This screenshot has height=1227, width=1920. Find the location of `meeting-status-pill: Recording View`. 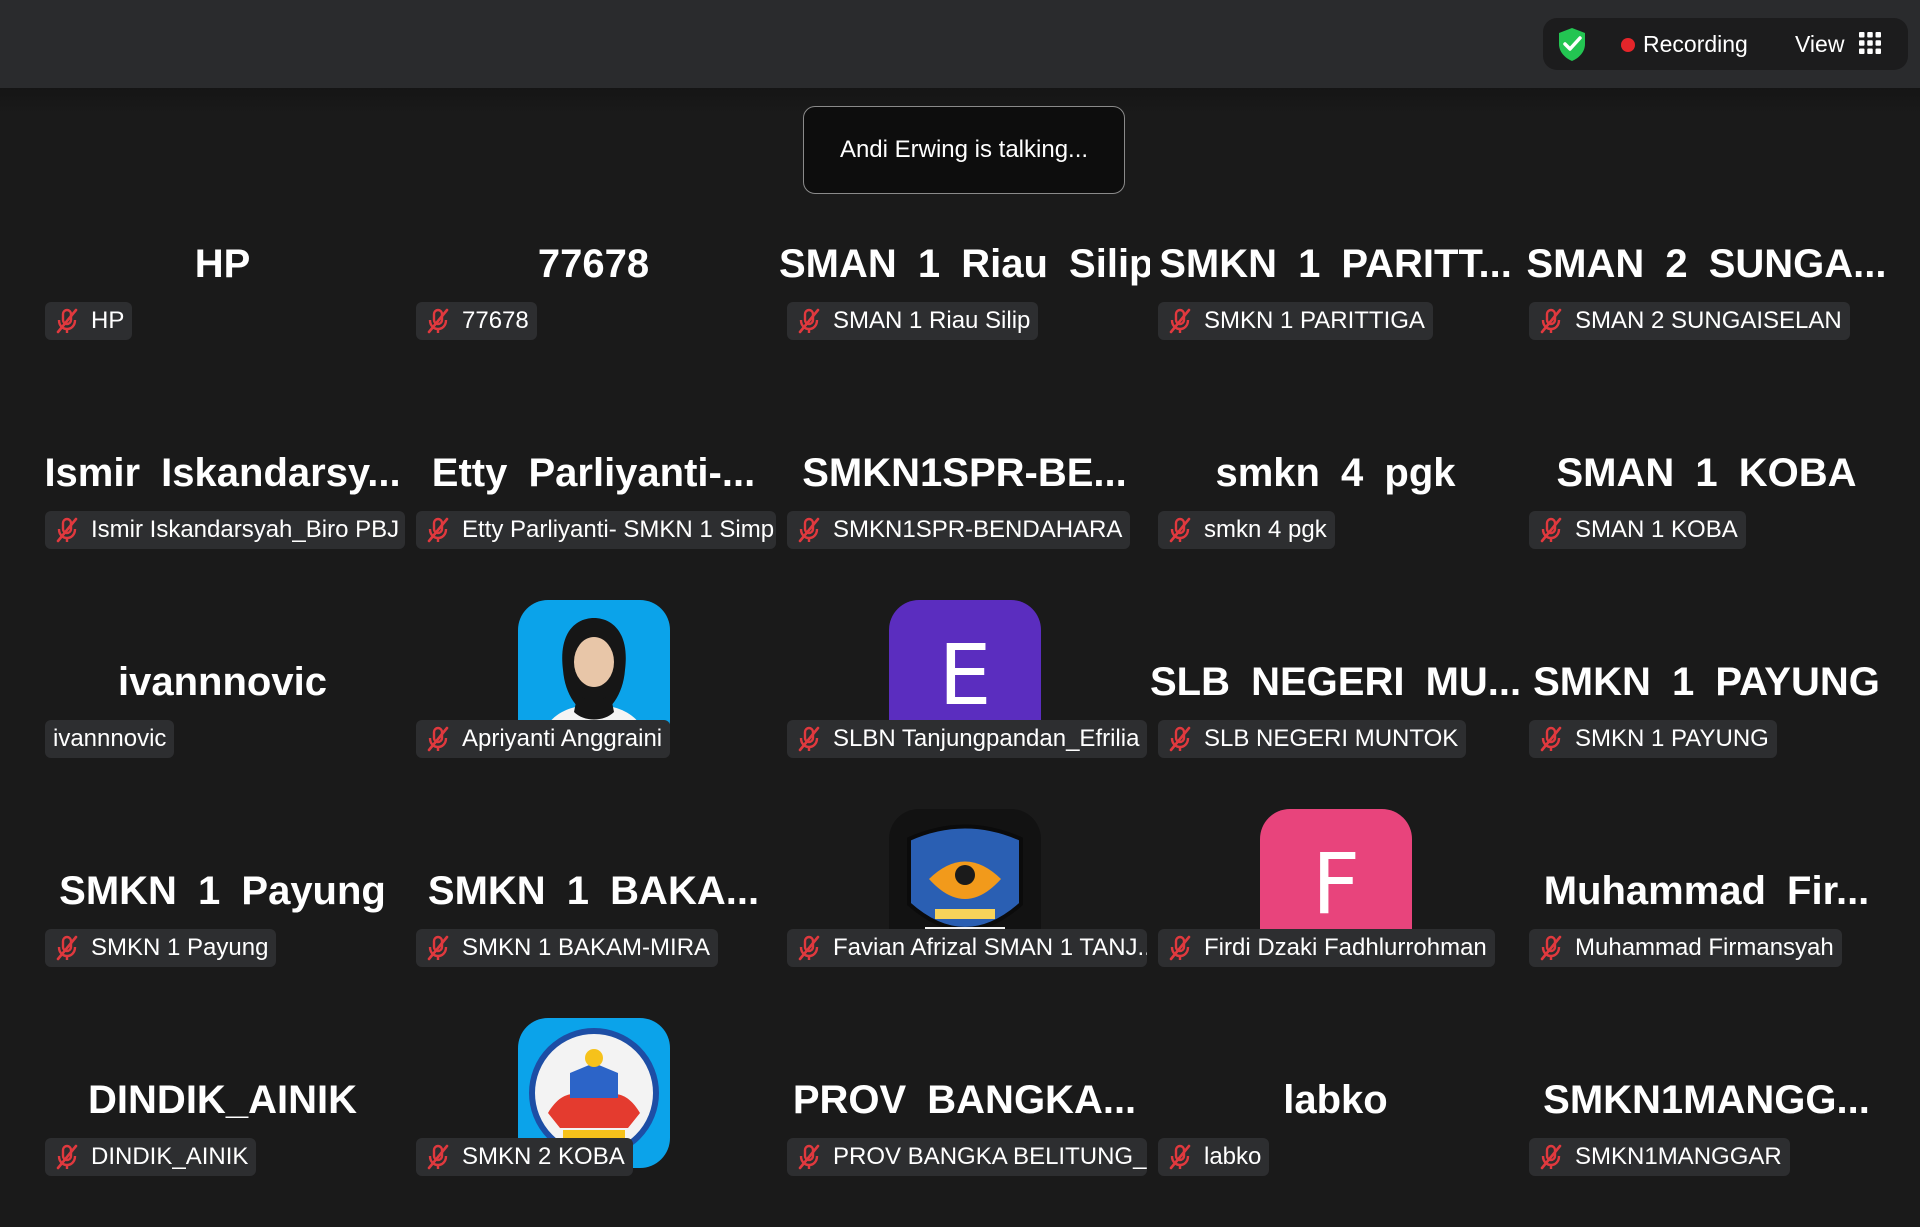

meeting-status-pill: Recording View is located at coordinates (1725, 44).